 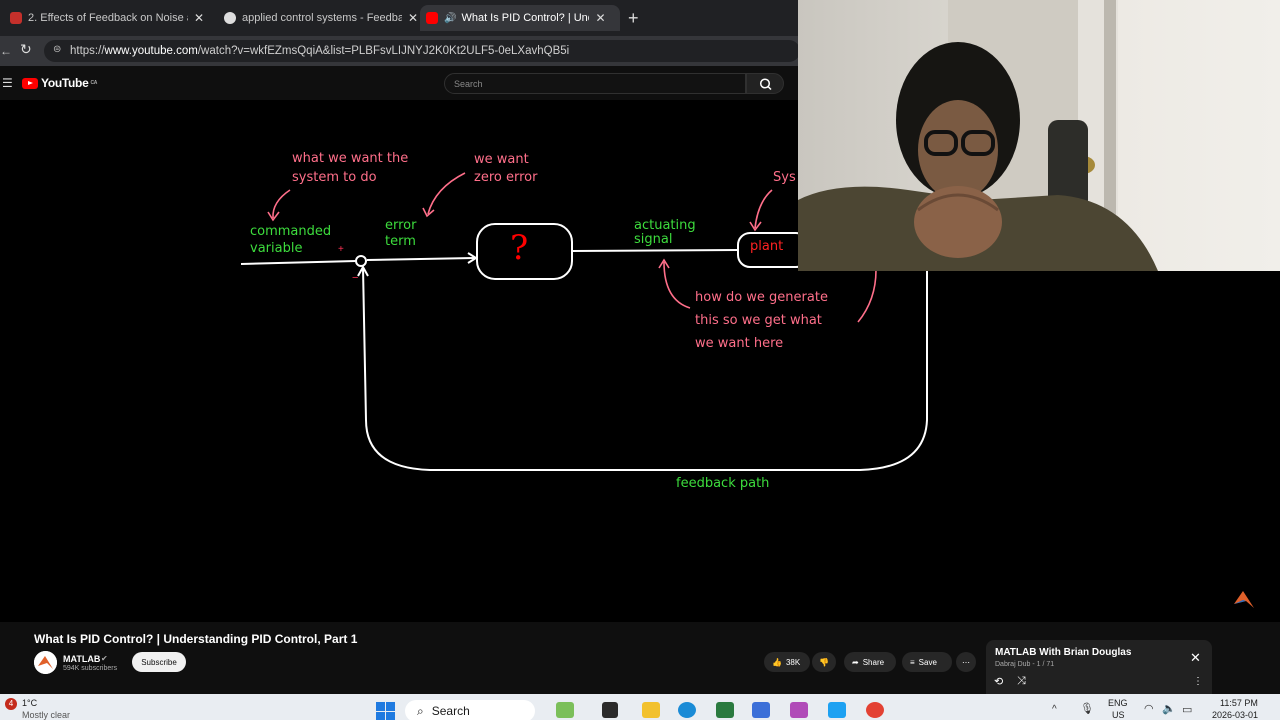 I want to click on plus-sign: +, so click(x=341, y=249).